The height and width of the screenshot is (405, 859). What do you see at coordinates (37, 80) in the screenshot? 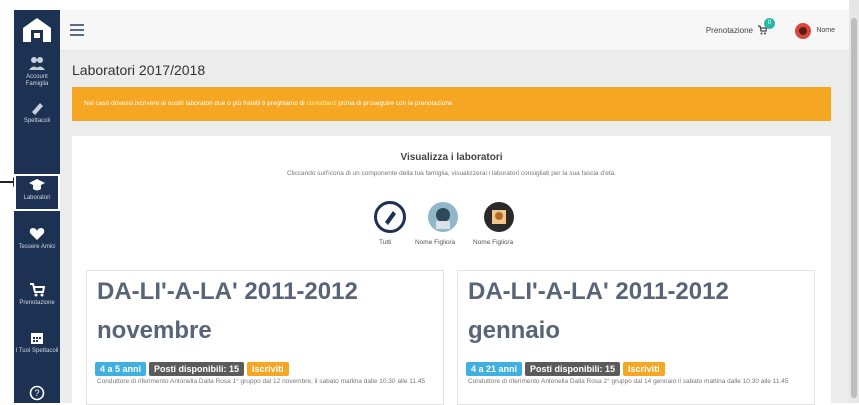
I see `sidebar-item-label: Account Famiglia` at bounding box center [37, 80].